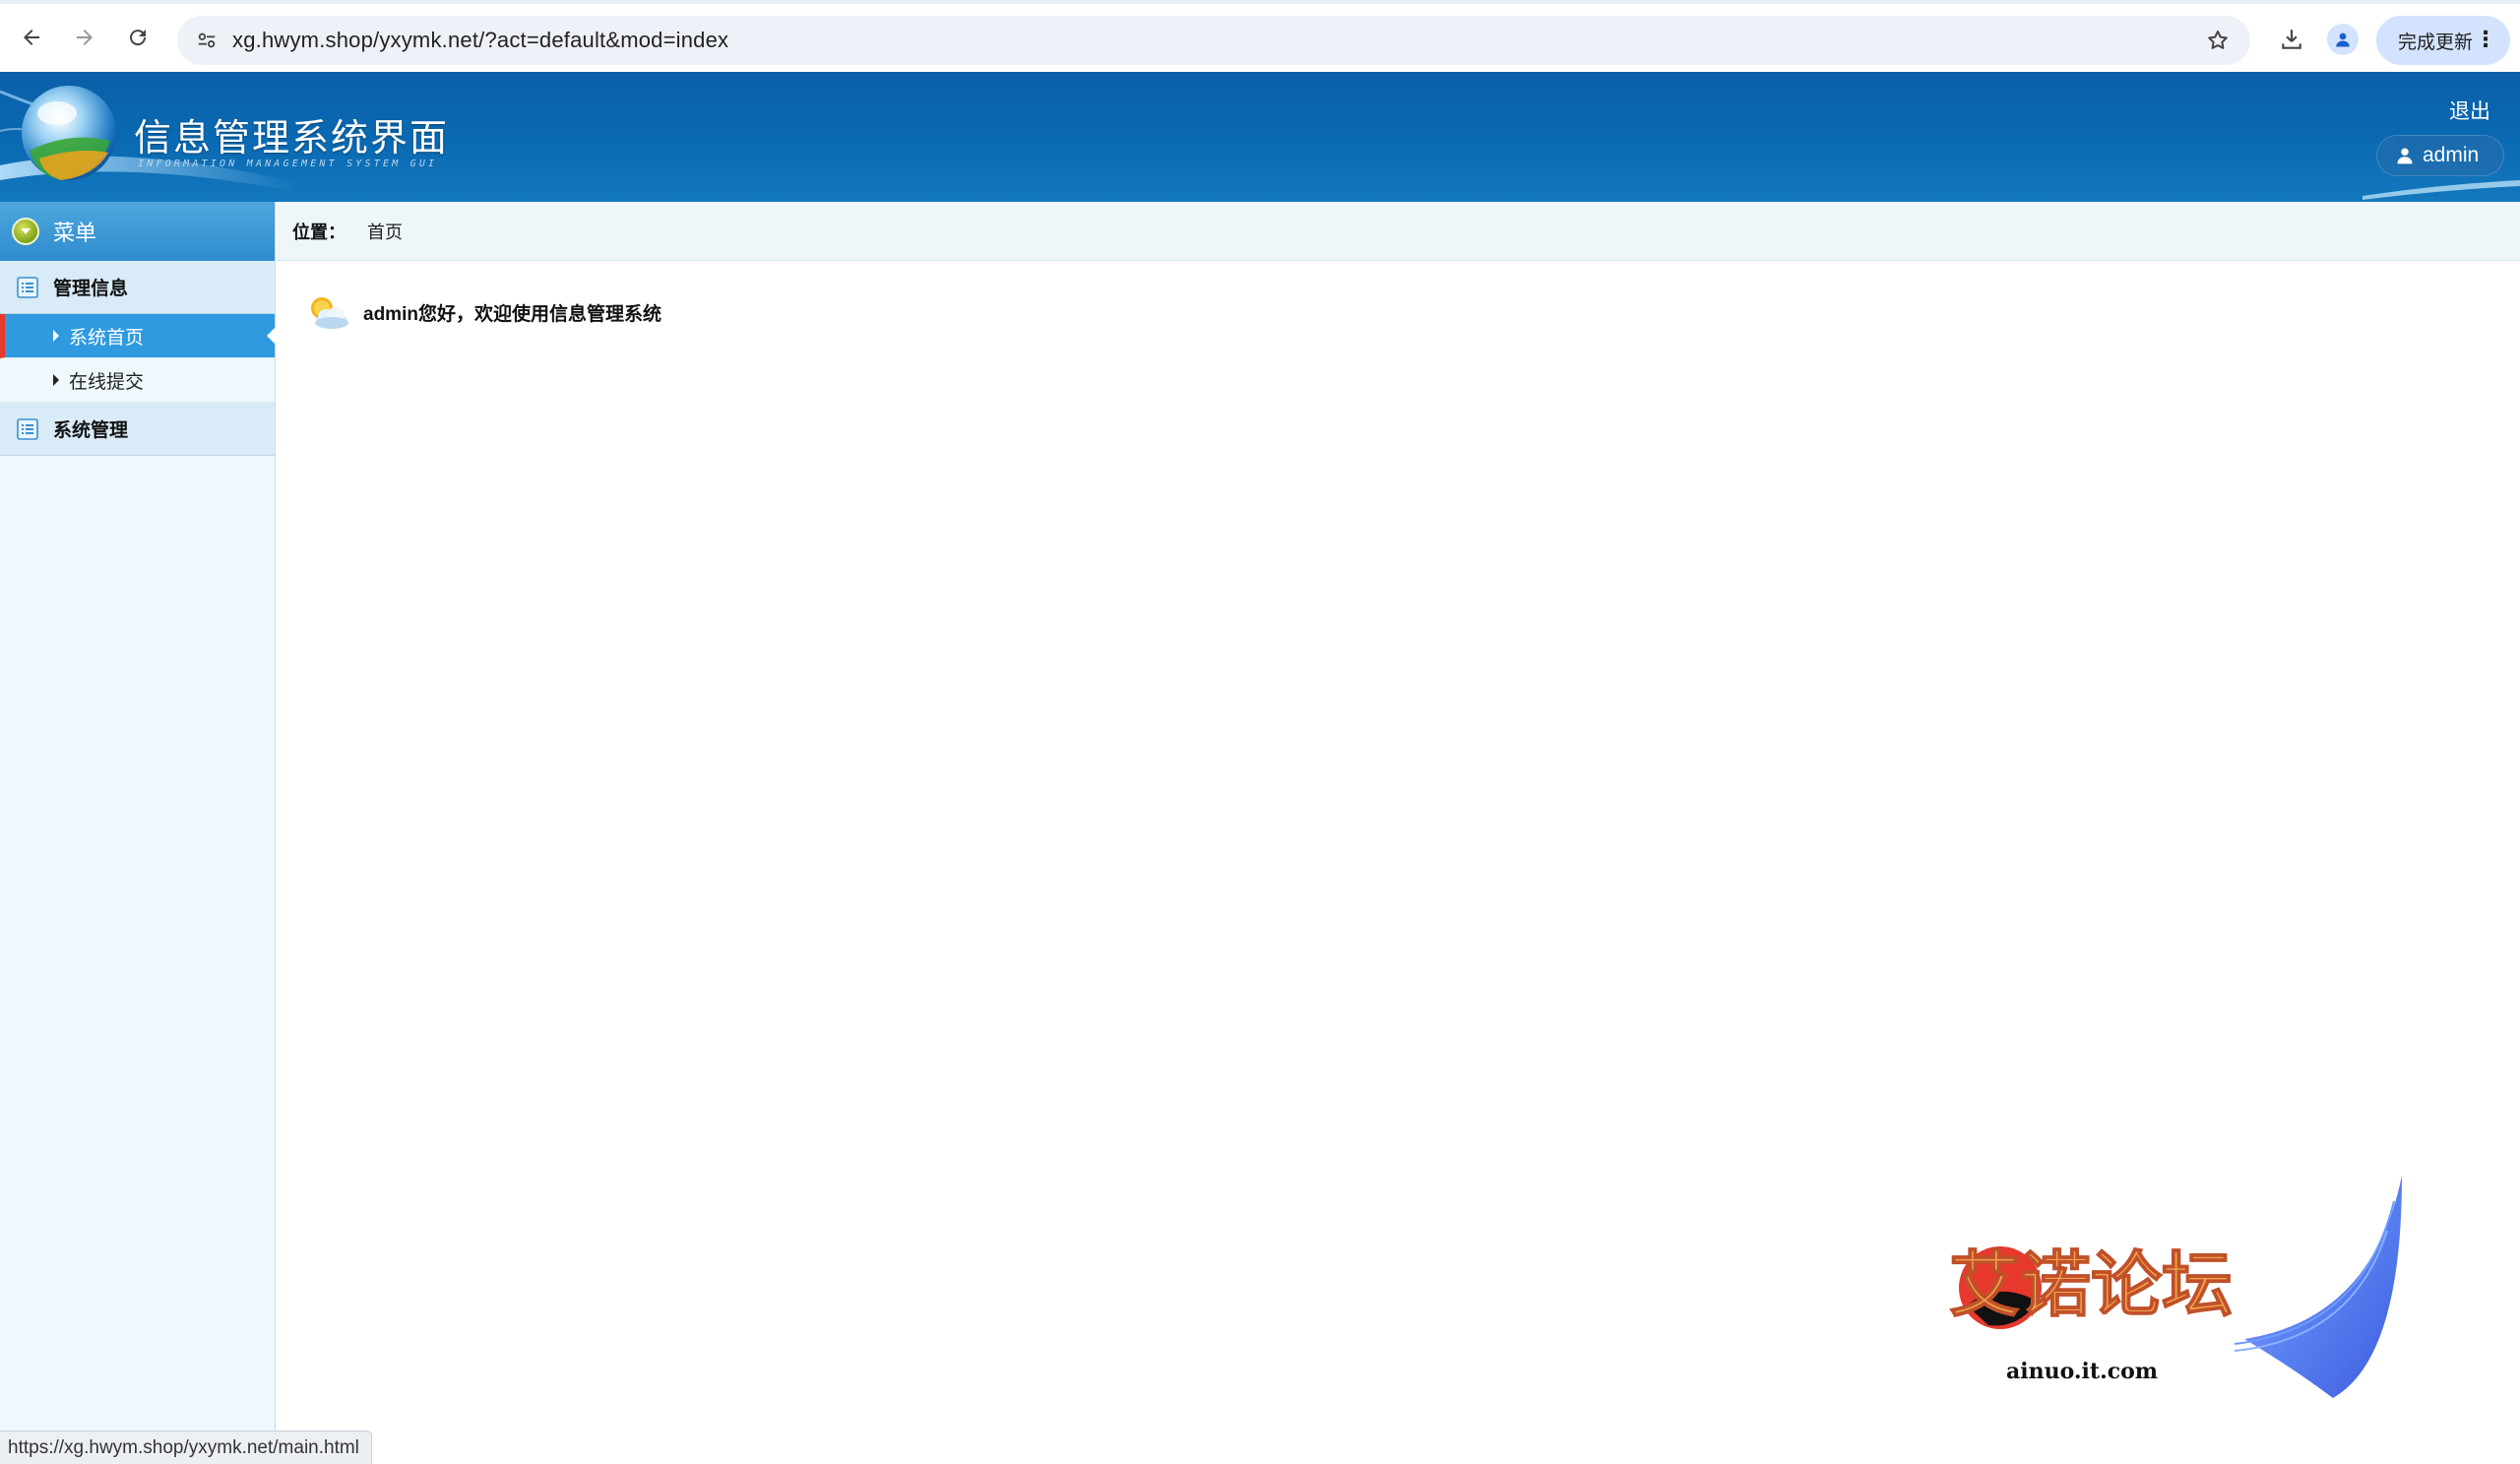 Image resolution: width=2520 pixels, height=1464 pixels. What do you see at coordinates (288, 164) in the screenshot?
I see `page-subtitle: INFORMATION MANAGEMENT SYSTEM GUI` at bounding box center [288, 164].